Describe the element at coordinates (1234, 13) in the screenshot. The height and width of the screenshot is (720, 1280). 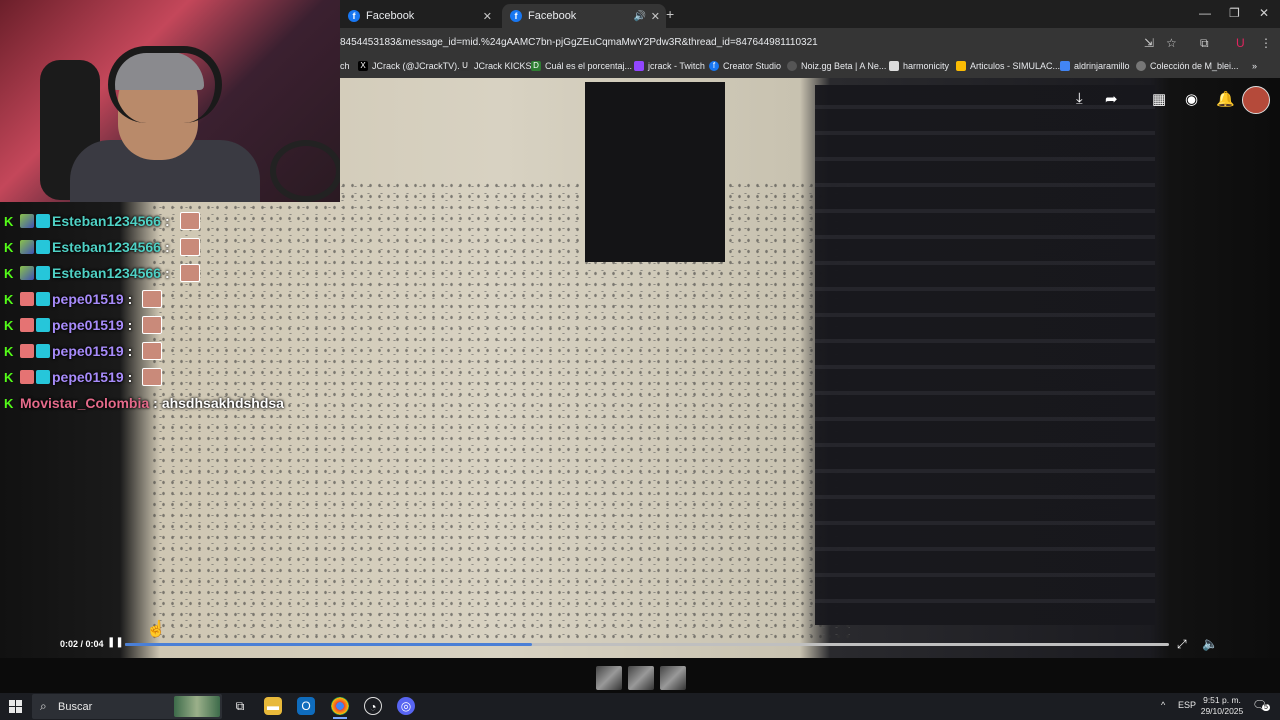
I see `restore-icon: ❐` at that location.